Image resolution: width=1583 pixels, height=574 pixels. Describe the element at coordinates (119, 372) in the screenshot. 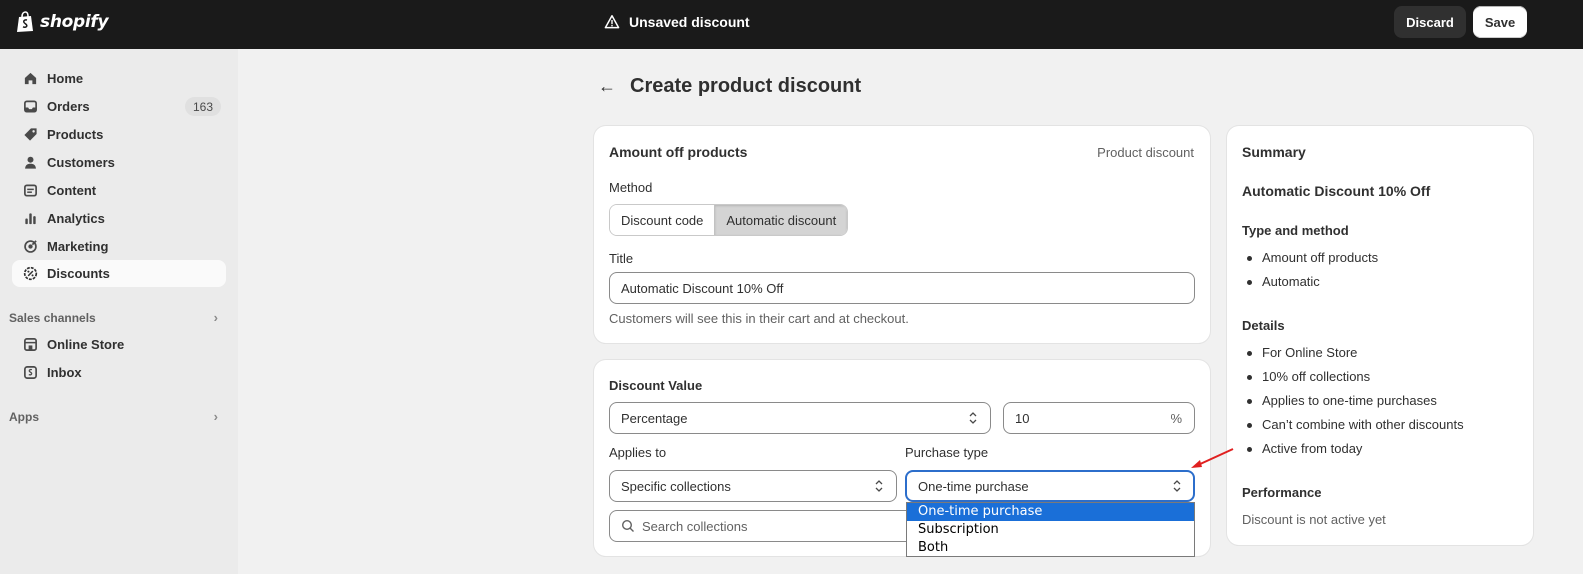

I see `sidebar-item-inbox: Inbox` at that location.